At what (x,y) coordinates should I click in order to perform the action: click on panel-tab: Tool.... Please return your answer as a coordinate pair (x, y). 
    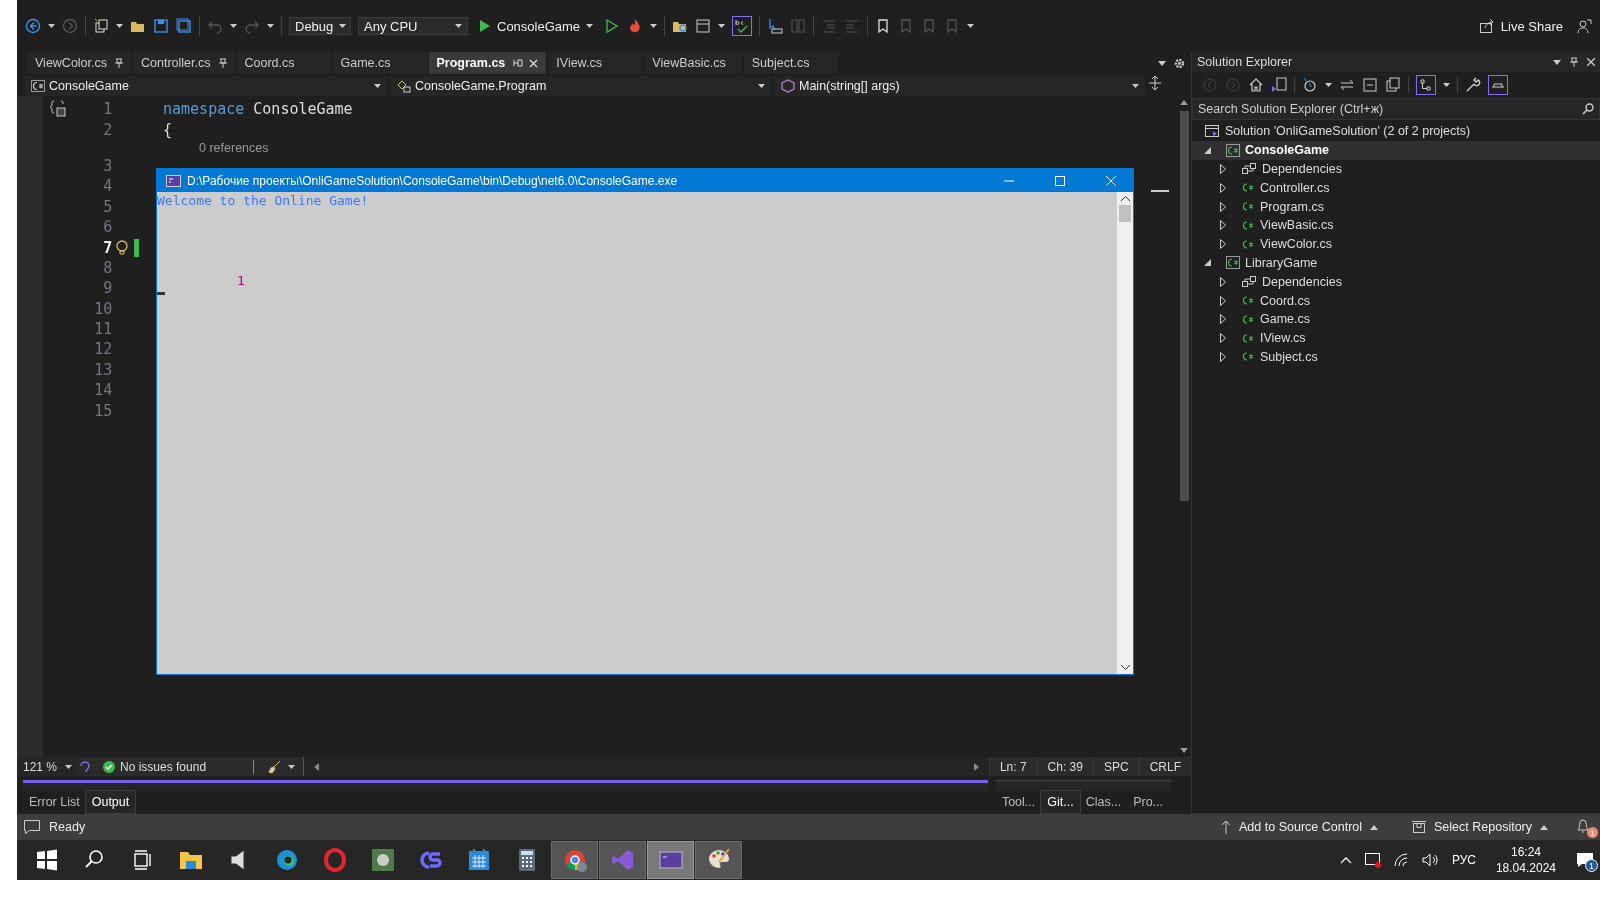
    Looking at the image, I should click on (1018, 802).